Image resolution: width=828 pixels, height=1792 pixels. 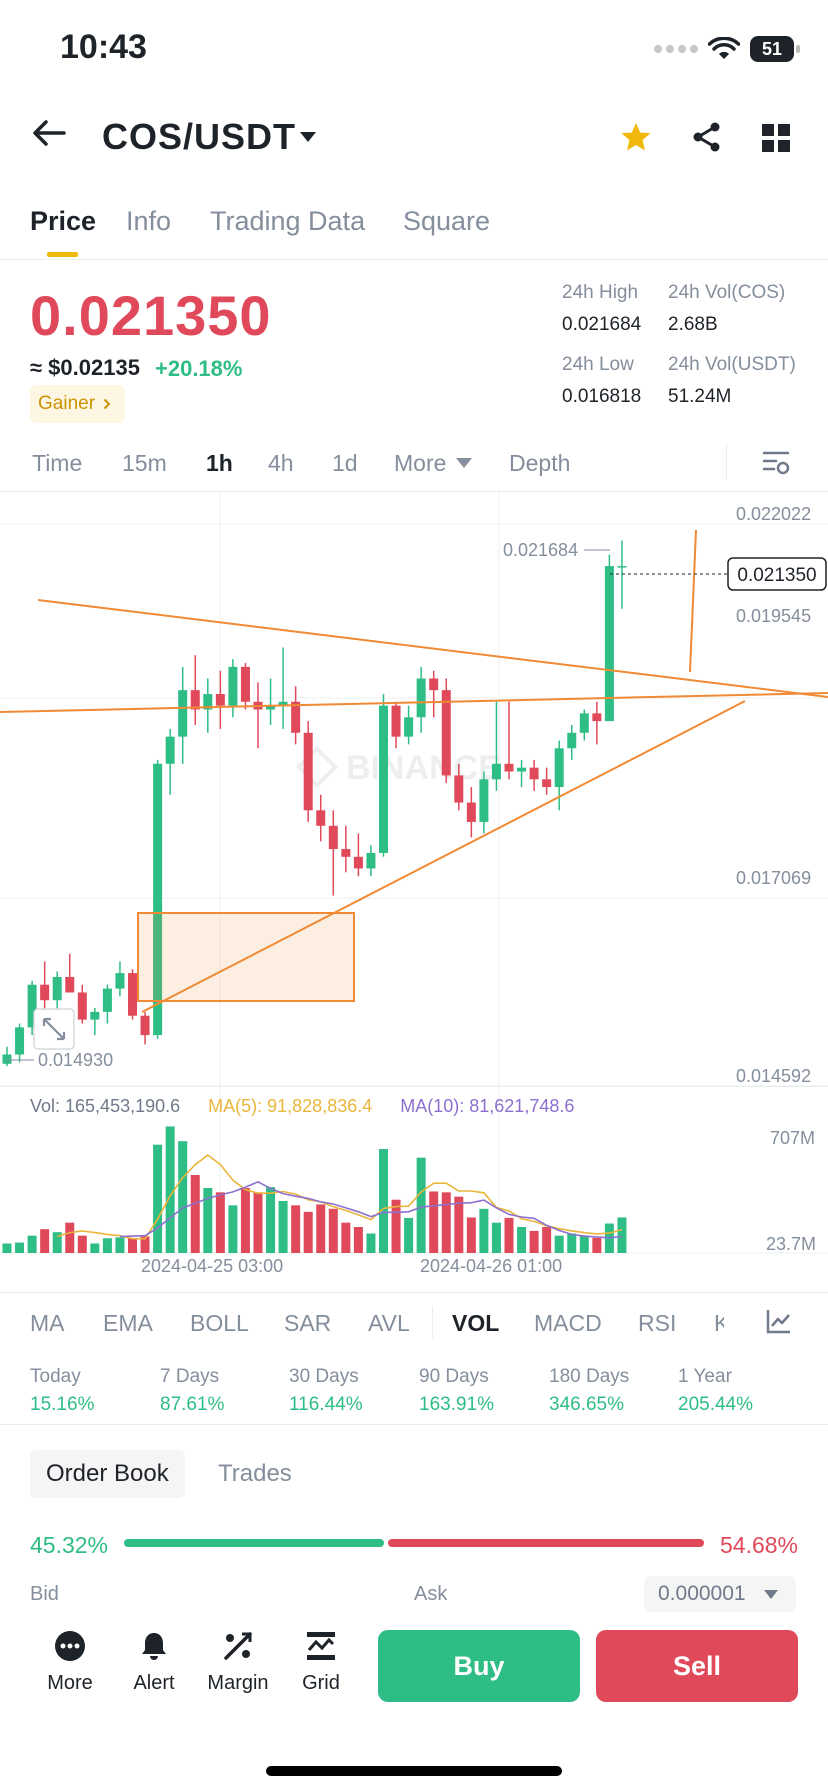 What do you see at coordinates (151, 315) in the screenshot?
I see `last-price: 0.021350` at bounding box center [151, 315].